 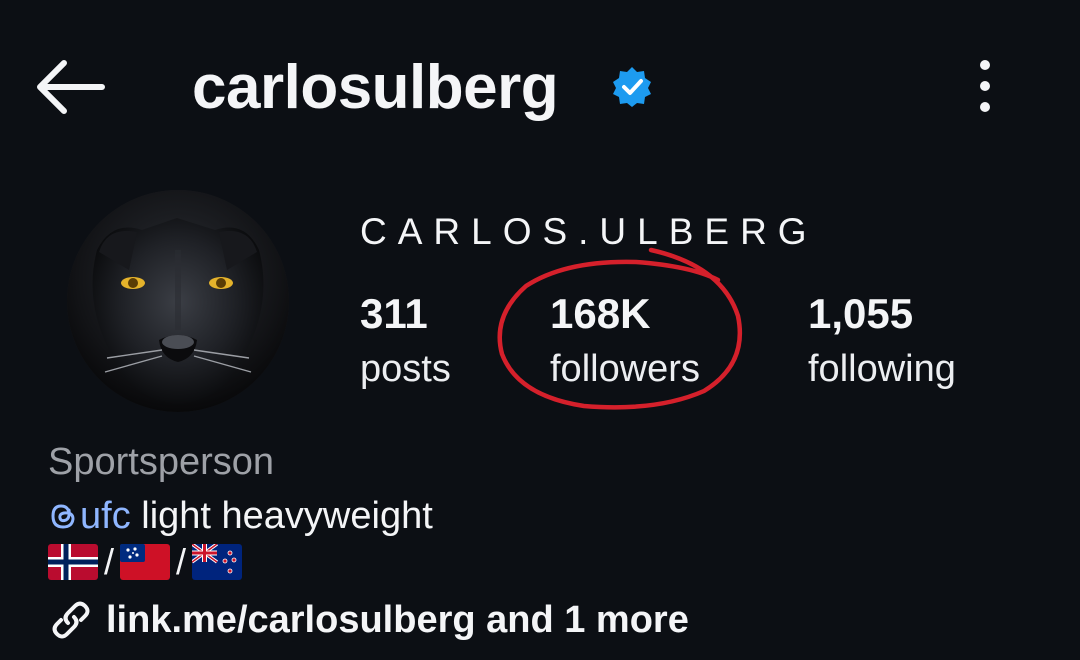 I want to click on profile-link: link.me/carlosulberg and 1 more, so click(x=368, y=620).